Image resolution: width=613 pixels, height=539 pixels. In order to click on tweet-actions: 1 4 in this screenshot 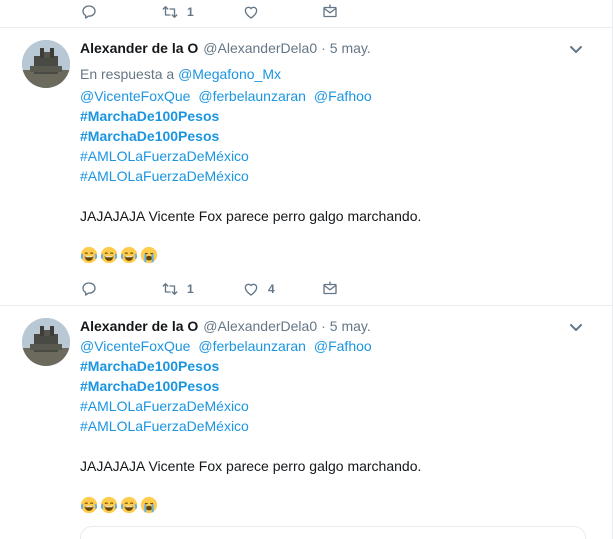, I will do `click(306, 289)`.